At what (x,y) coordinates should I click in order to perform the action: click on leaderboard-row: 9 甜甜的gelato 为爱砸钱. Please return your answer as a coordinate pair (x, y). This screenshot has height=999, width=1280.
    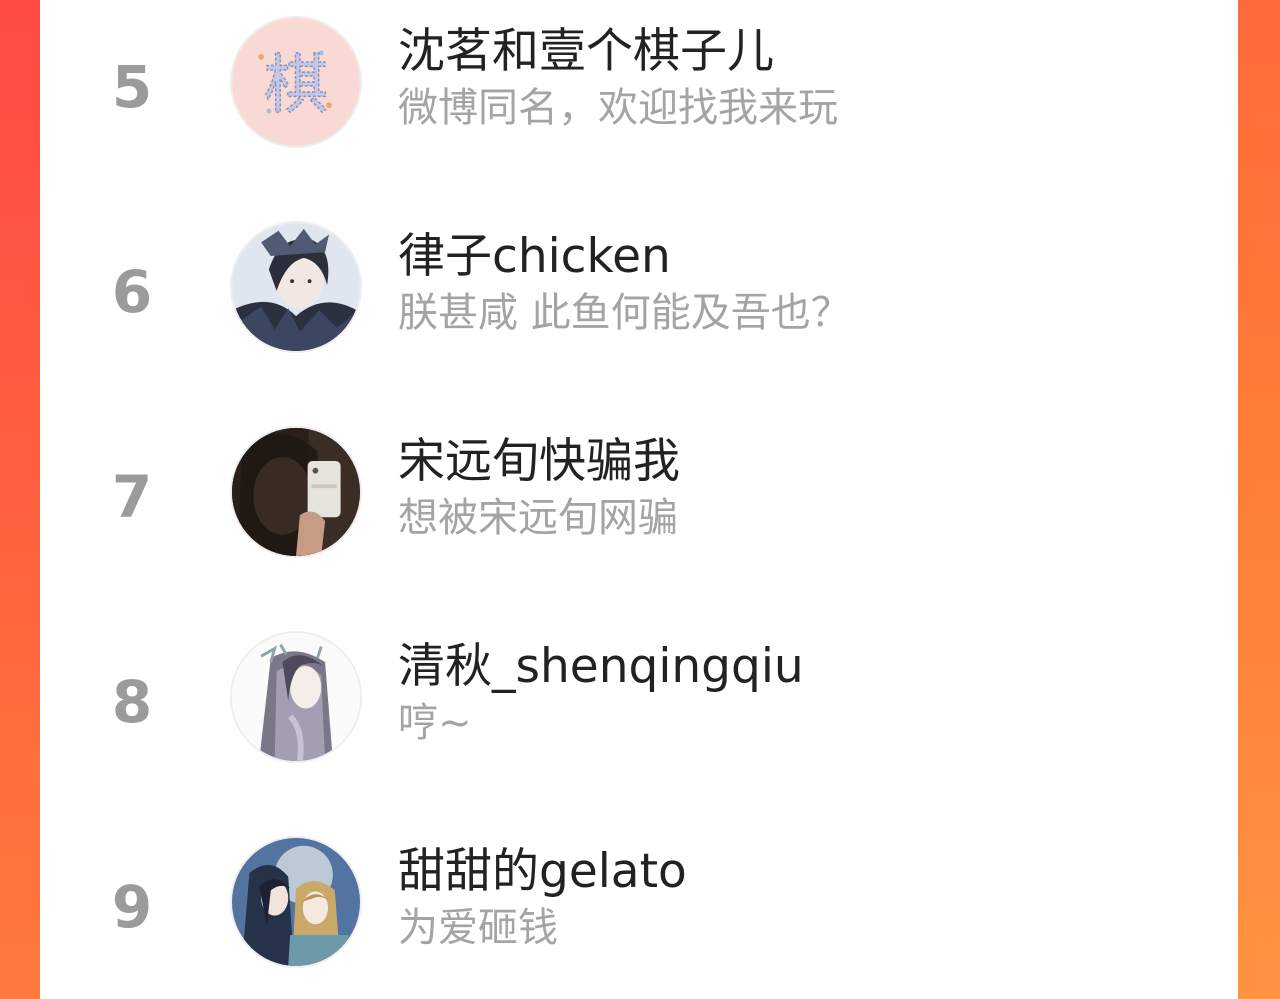
    Looking at the image, I should click on (639, 905).